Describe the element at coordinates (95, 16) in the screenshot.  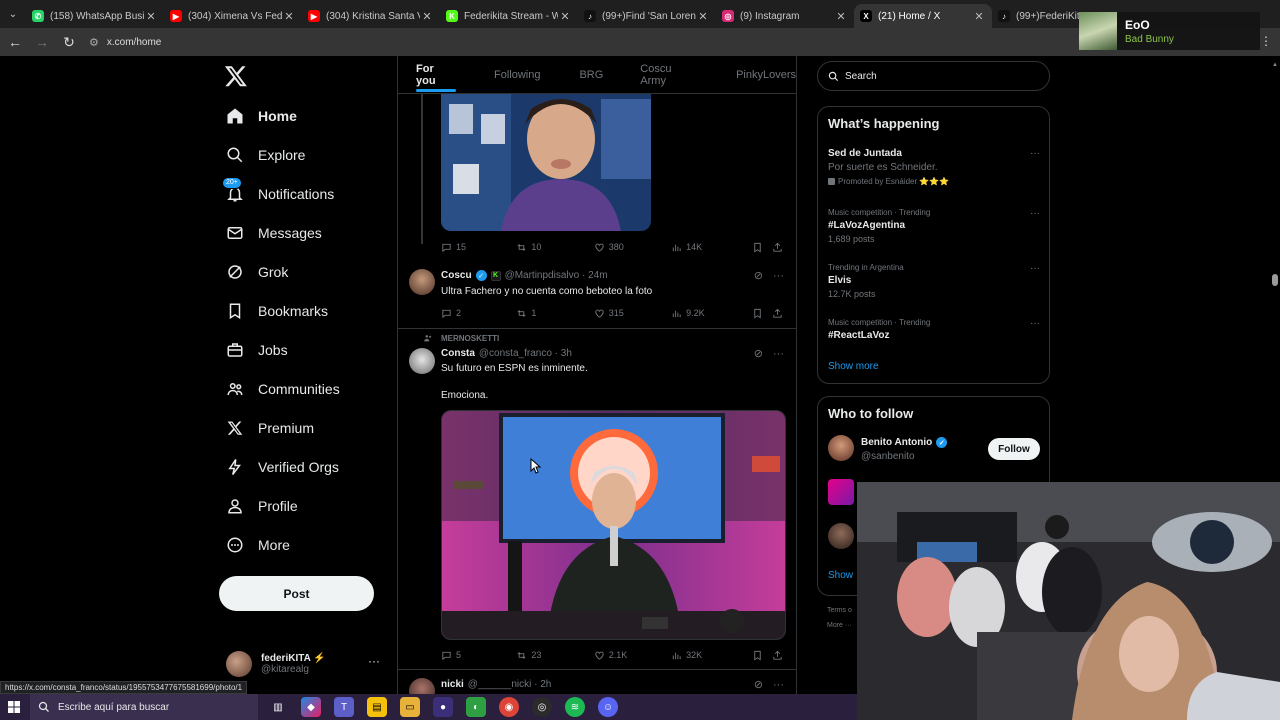
I see `browser-tab: ✆ (158) WhatsApp Business✕` at that location.